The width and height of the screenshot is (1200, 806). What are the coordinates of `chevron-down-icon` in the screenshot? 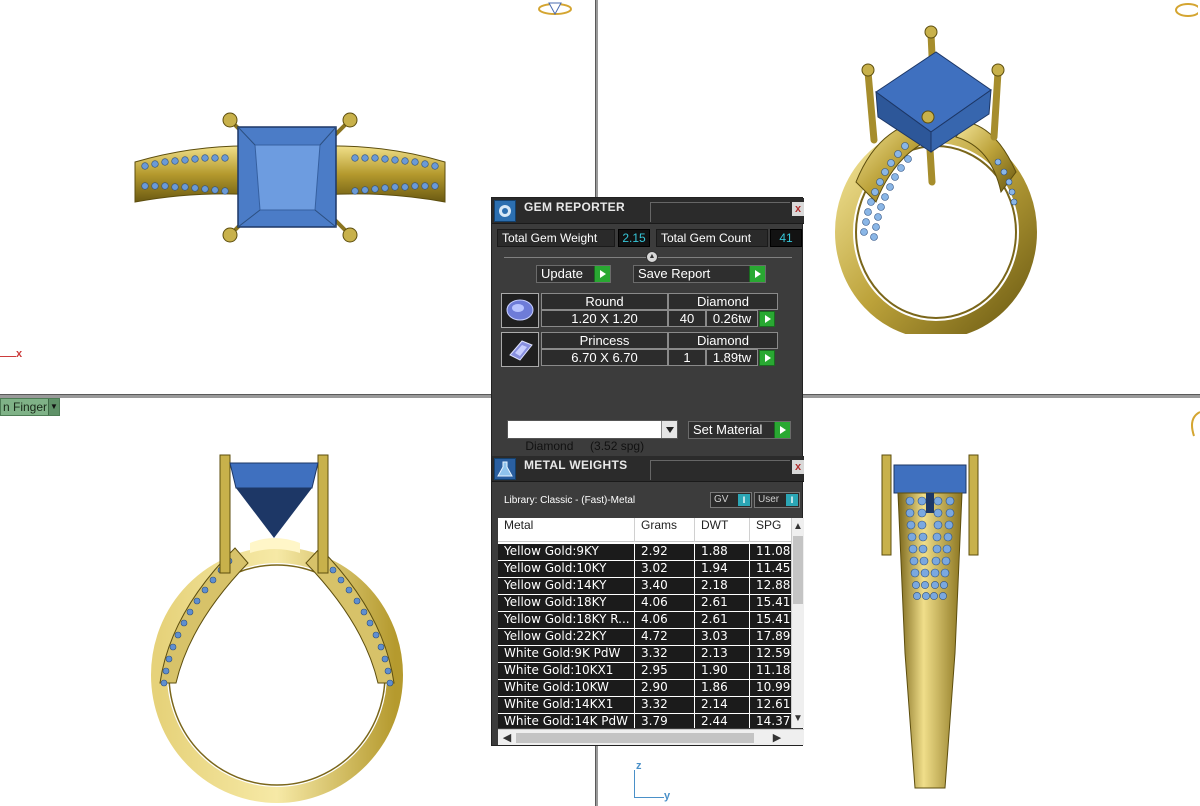 It's located at (669, 429).